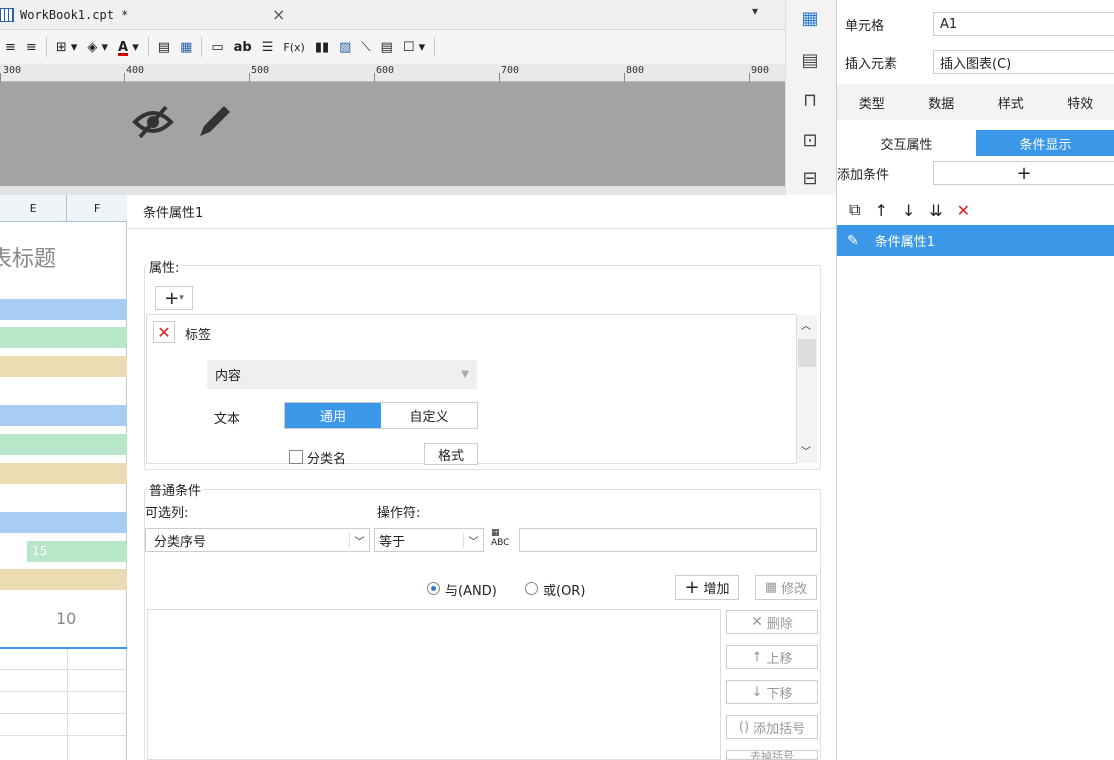 The image size is (1114, 760). Describe the element at coordinates (806, 389) in the screenshot. I see `attribute-list-scrollbar: ︿ ﹀` at that location.